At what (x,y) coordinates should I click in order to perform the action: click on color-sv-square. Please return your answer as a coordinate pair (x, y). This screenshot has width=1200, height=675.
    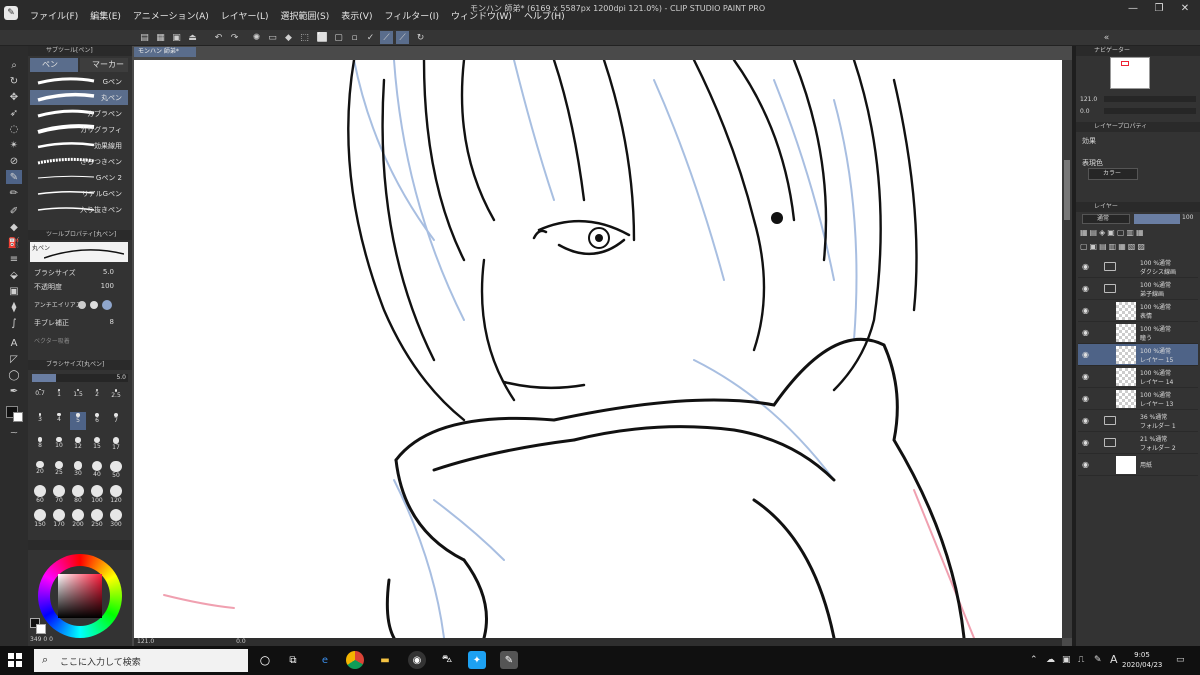
    Looking at the image, I should click on (80, 596).